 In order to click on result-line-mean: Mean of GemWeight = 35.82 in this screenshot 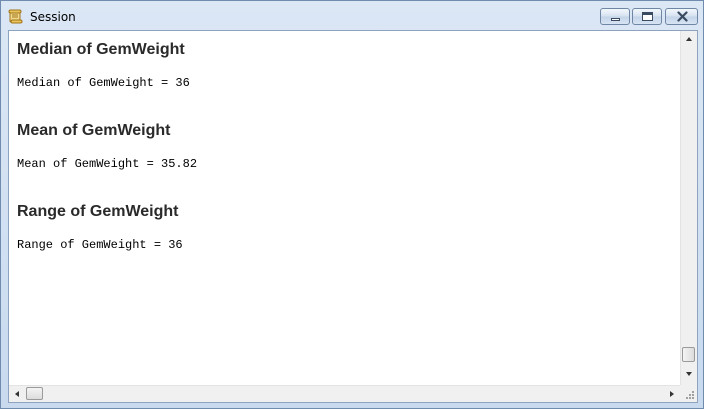, I will do `click(107, 164)`.